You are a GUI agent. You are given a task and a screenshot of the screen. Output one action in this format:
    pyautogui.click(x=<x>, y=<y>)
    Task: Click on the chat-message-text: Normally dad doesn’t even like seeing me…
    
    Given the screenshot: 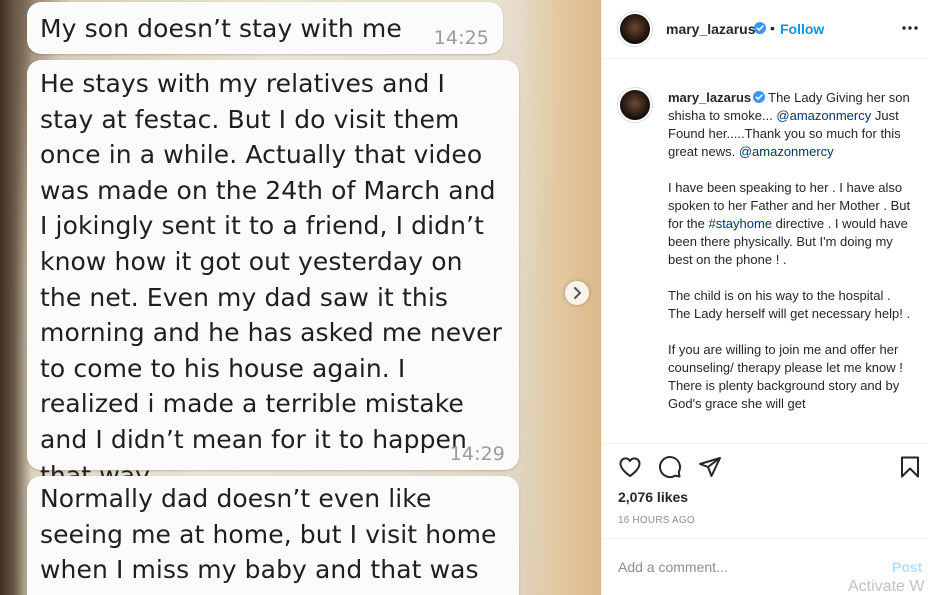 What is the action you would take?
    pyautogui.click(x=268, y=534)
    